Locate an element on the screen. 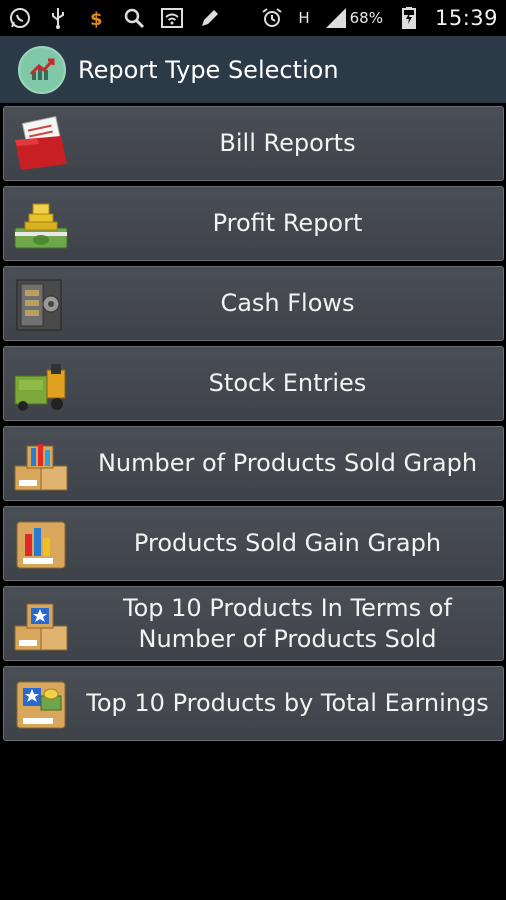 The height and width of the screenshot is (900, 506). report-item-number-of-products-sold-graph: Number of Products Sold Graph is located at coordinates (253, 463).